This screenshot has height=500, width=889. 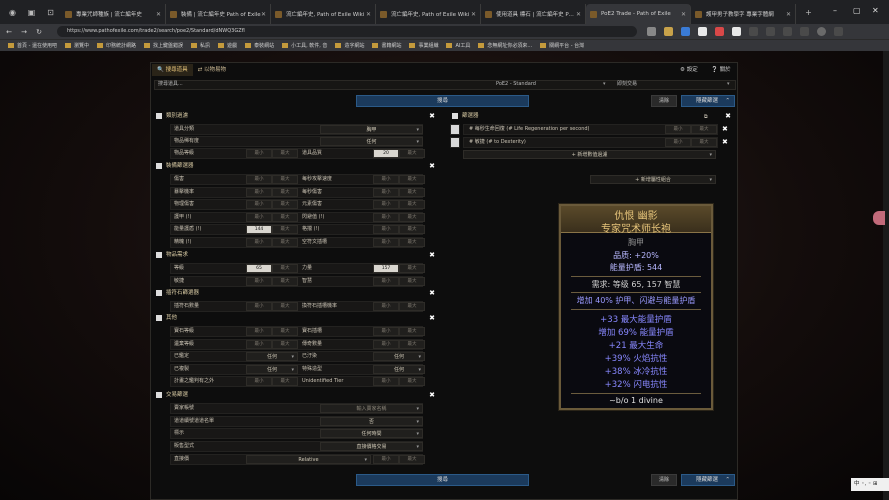 What do you see at coordinates (371, 408) in the screenshot?
I see `seller-input: 輸入賣家名稱` at bounding box center [371, 408].